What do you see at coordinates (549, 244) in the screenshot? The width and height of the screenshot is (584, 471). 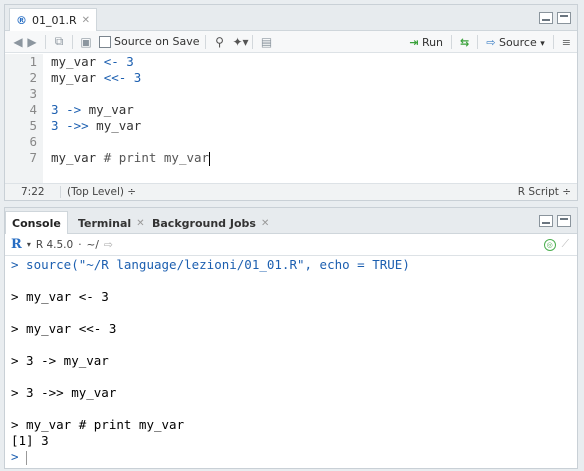 I see `clear-console-icon: ◎` at bounding box center [549, 244].